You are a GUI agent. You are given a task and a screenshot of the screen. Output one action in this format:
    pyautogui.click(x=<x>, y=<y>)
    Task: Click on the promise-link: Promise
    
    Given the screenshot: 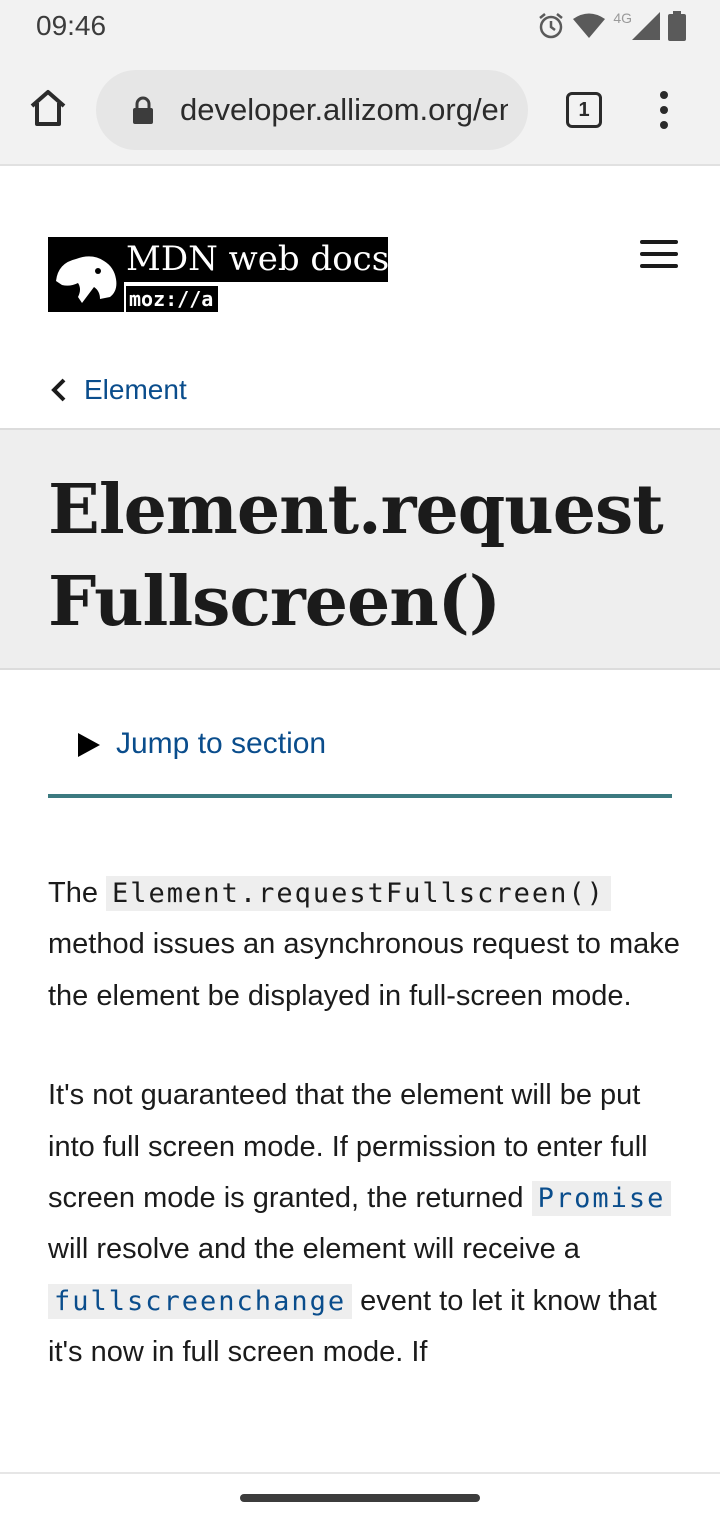 What is the action you would take?
    pyautogui.click(x=601, y=1199)
    